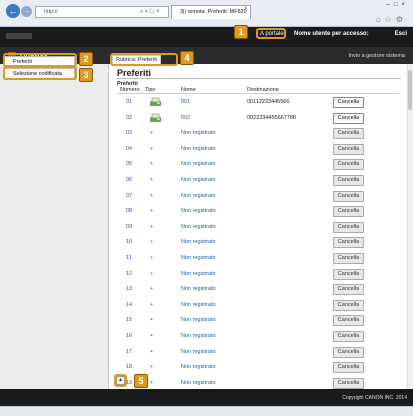 The height and width of the screenshot is (416, 413). Describe the element at coordinates (26, 11) in the screenshot. I see `forward-arrow-icon: →` at that location.